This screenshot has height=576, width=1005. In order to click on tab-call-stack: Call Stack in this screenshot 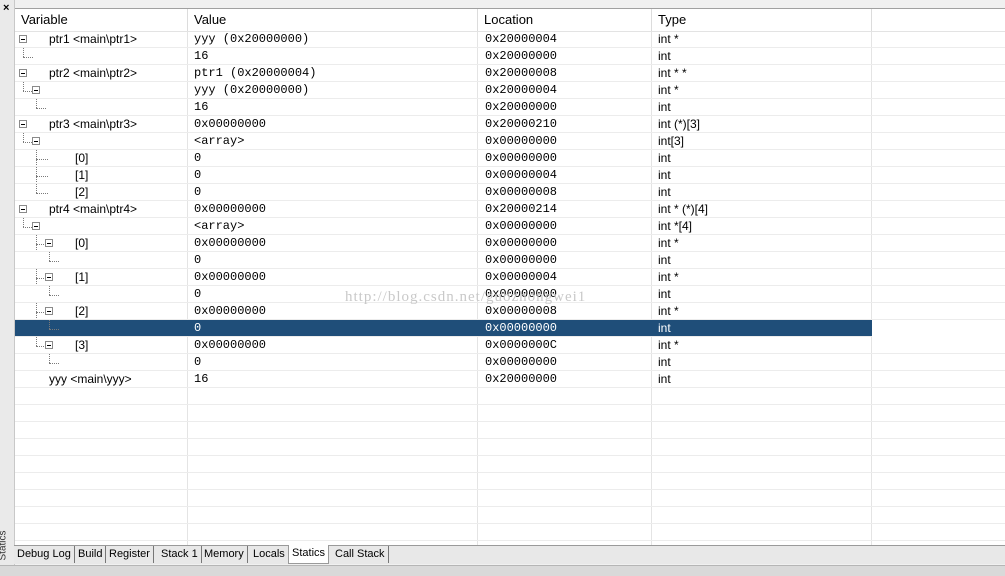, I will do `click(360, 554)`.